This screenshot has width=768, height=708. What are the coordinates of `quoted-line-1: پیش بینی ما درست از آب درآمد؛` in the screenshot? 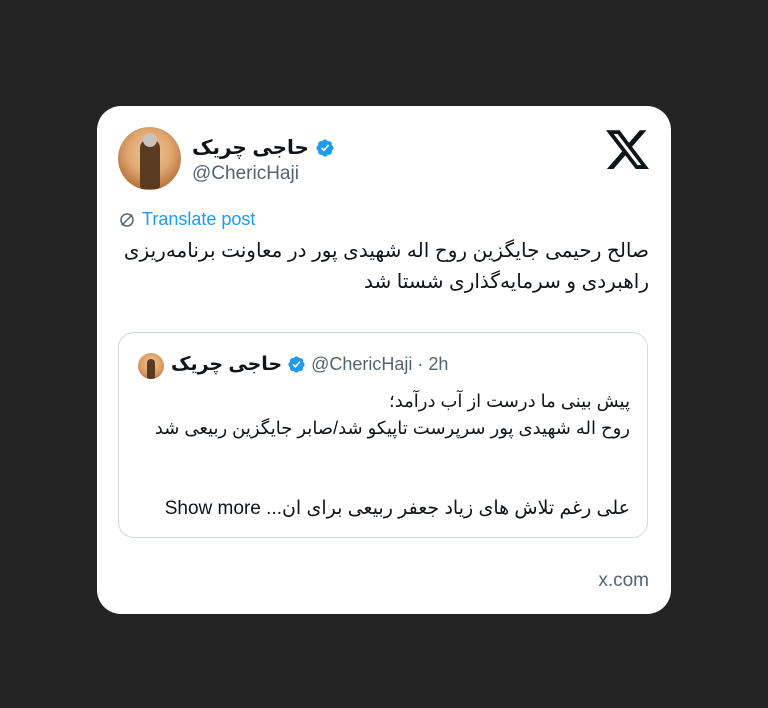 It's located at (509, 401).